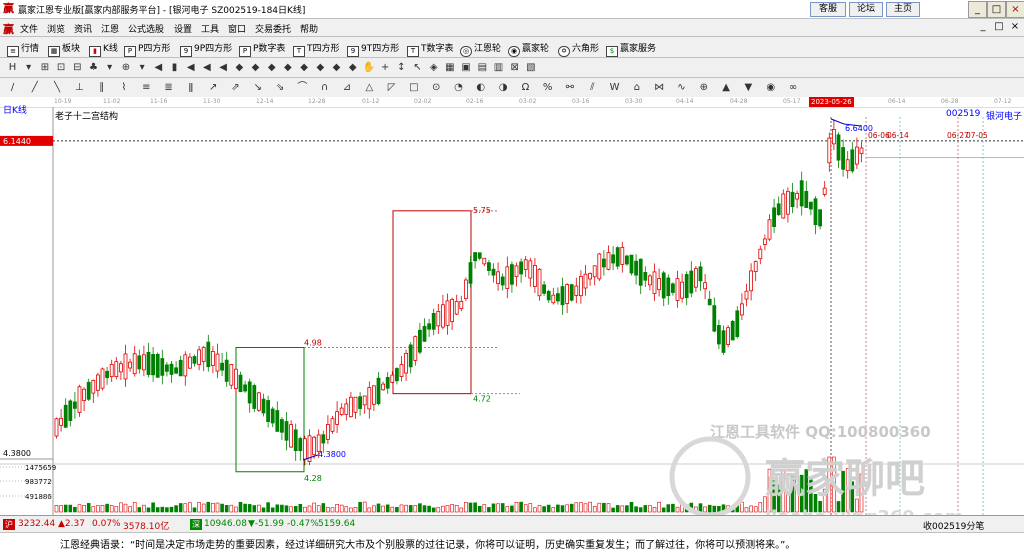 Image resolution: width=1024 pixels, height=552 pixels. I want to click on child-minimize-button: _, so click(983, 27).